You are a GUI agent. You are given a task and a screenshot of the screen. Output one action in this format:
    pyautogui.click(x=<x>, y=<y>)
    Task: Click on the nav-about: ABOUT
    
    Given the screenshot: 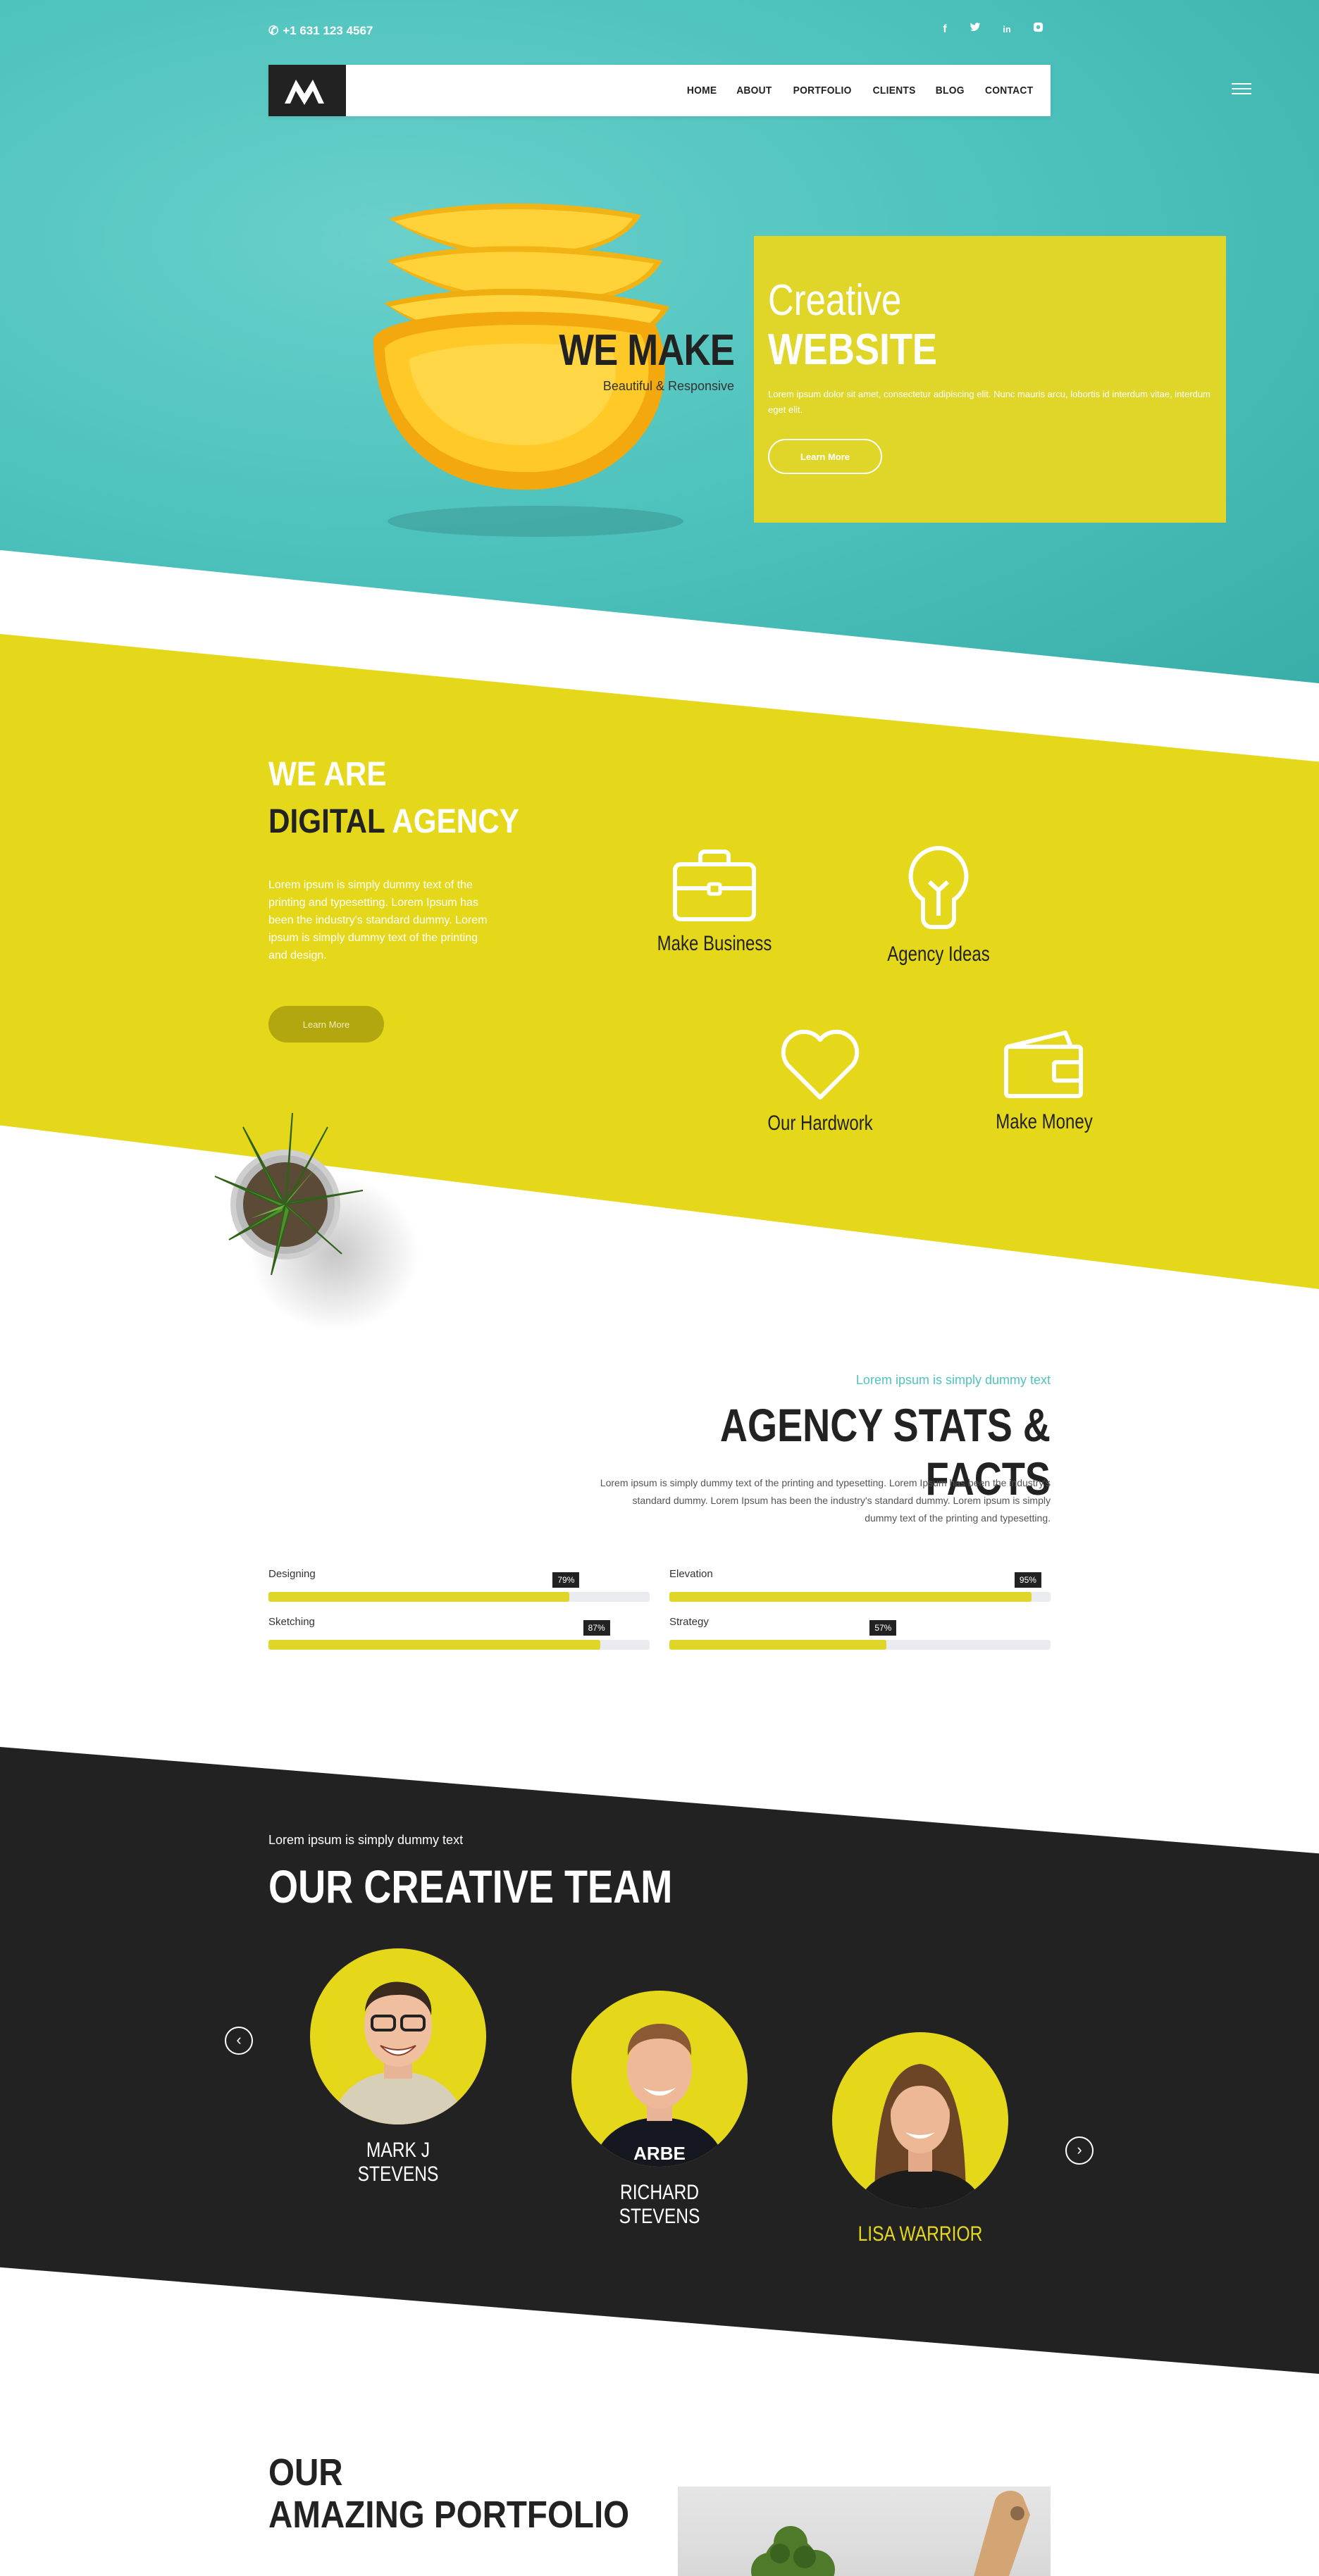 What is the action you would take?
    pyautogui.click(x=754, y=91)
    